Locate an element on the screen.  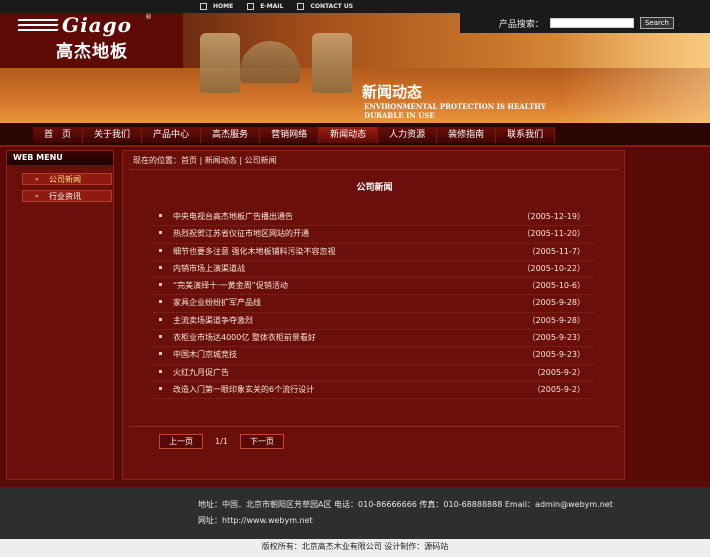
list-item: 家具企业纷纷扩军产品线 （2005-9-28） is located at coordinates (373, 304).